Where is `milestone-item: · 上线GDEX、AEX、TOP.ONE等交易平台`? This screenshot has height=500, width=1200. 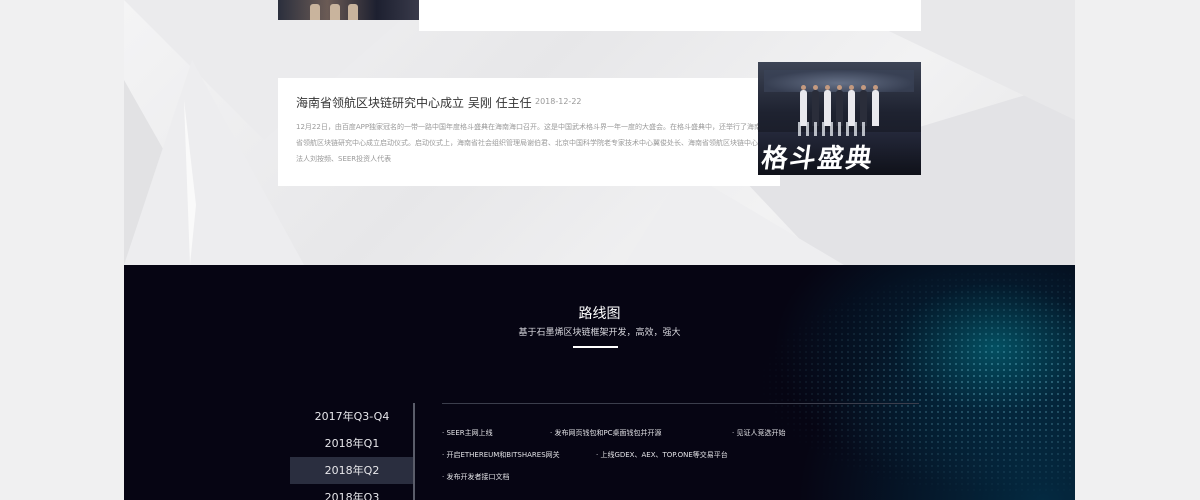
milestone-item: · 上线GDEX、AEX、TOP.ONE等交易平台 is located at coordinates (662, 455).